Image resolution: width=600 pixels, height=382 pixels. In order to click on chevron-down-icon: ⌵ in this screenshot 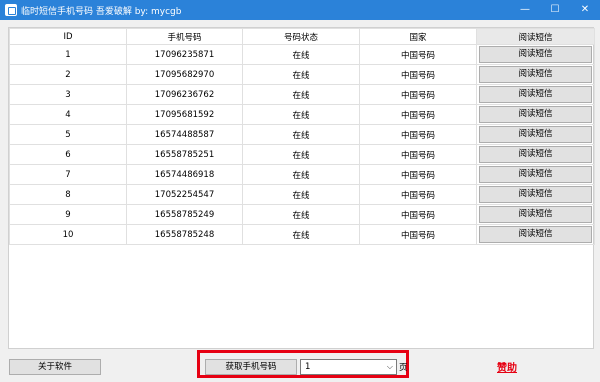, I will do `click(390, 367)`.